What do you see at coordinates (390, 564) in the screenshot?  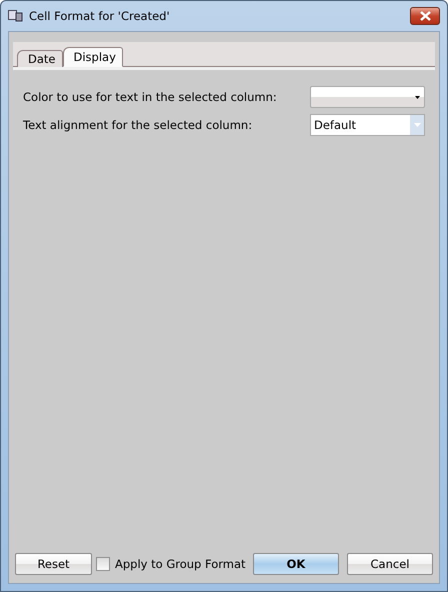 I see `cancel-button: Cancel` at bounding box center [390, 564].